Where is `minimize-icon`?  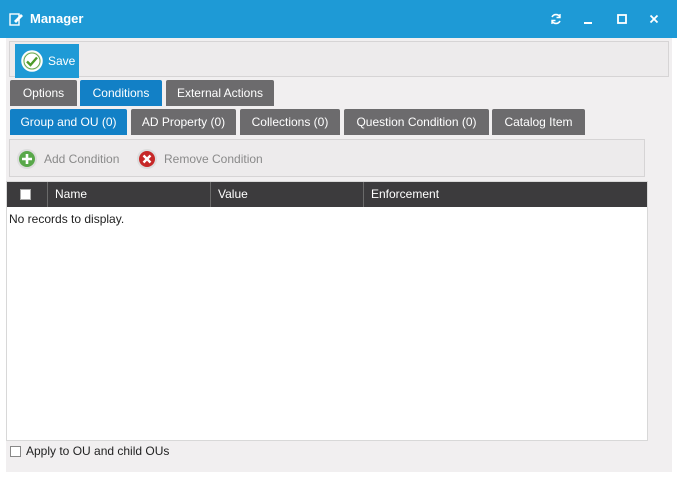
minimize-icon is located at coordinates (588, 19).